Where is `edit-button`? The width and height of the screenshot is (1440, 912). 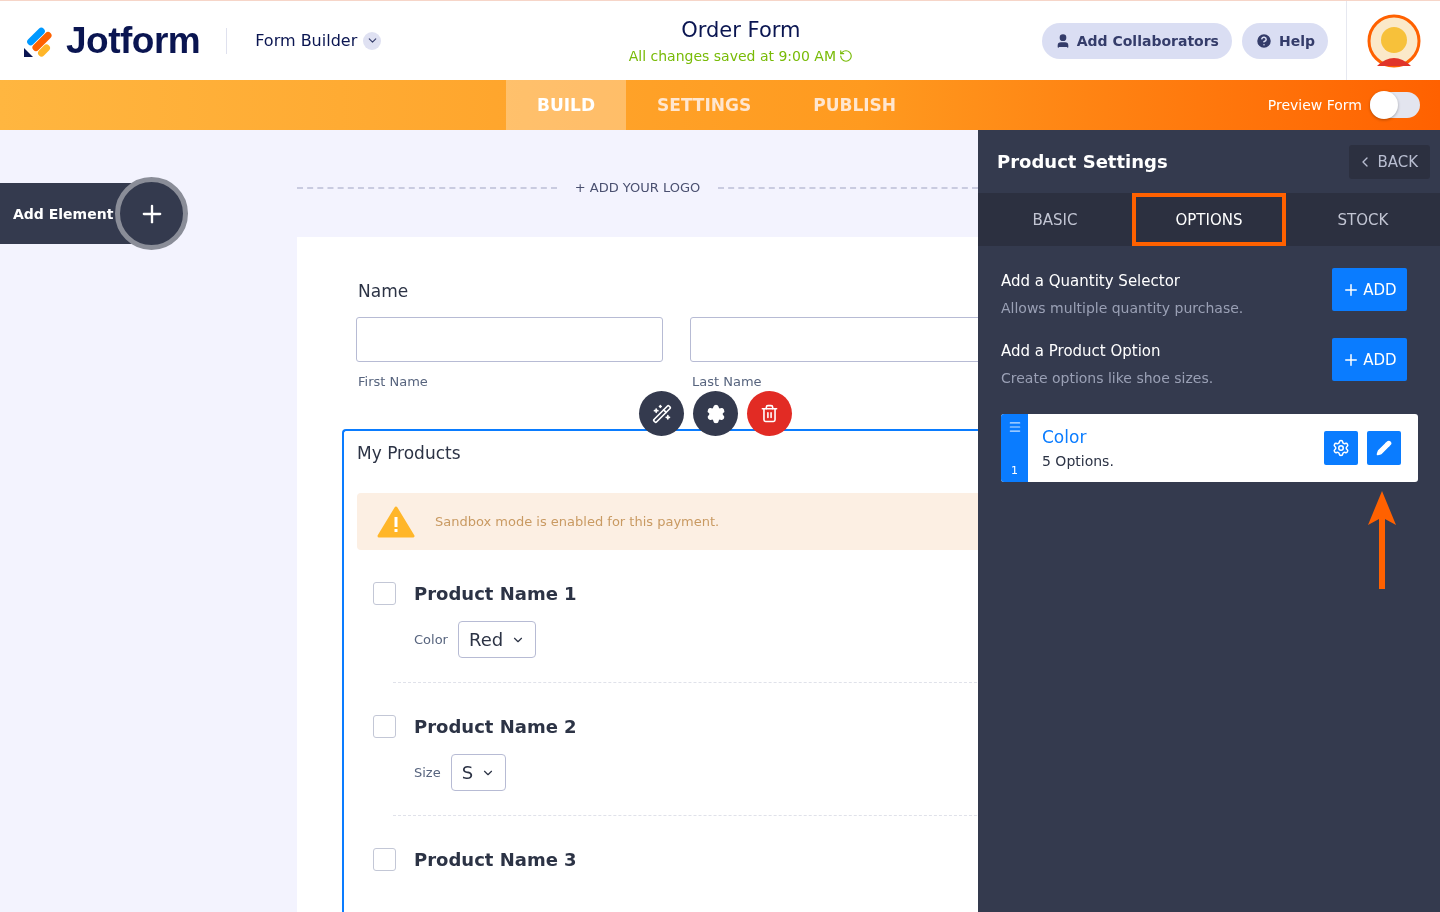 edit-button is located at coordinates (1384, 448).